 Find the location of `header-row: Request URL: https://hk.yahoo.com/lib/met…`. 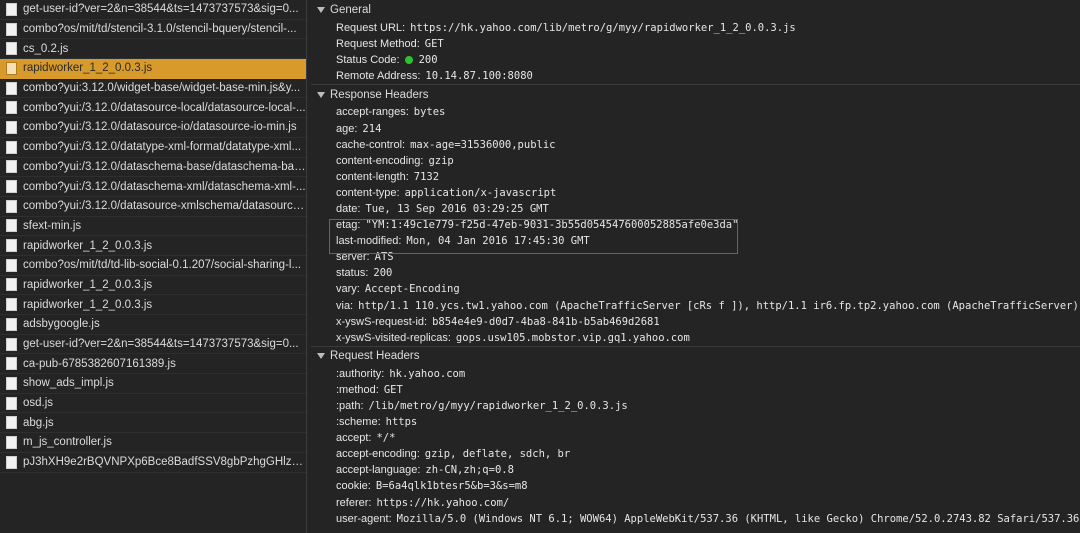

header-row: Request URL: https://hk.yahoo.com/lib/met… is located at coordinates (695, 28).